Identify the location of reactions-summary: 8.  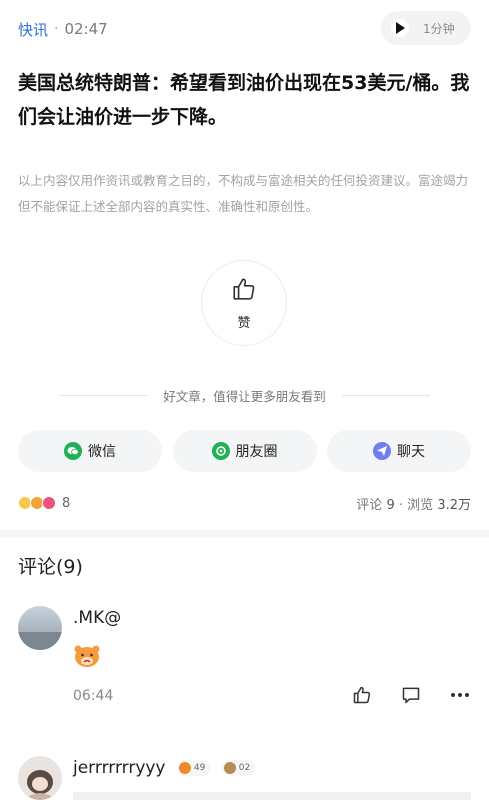
(44, 503).